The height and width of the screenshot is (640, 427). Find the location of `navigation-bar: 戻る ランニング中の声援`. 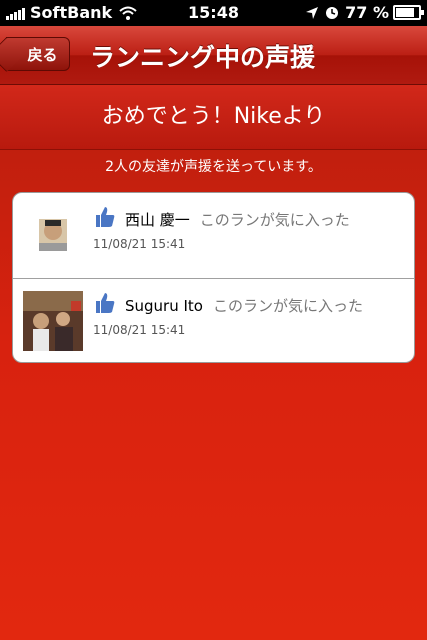

navigation-bar: 戻る ランニング中の声援 is located at coordinates (213, 55).